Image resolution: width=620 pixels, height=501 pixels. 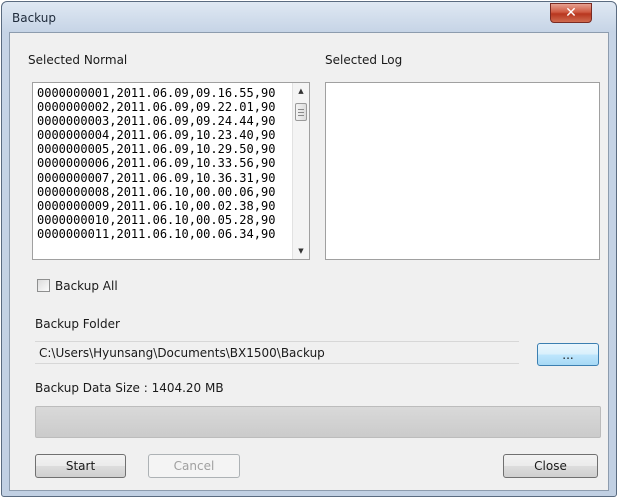 I want to click on close-button-label: Close, so click(x=550, y=466).